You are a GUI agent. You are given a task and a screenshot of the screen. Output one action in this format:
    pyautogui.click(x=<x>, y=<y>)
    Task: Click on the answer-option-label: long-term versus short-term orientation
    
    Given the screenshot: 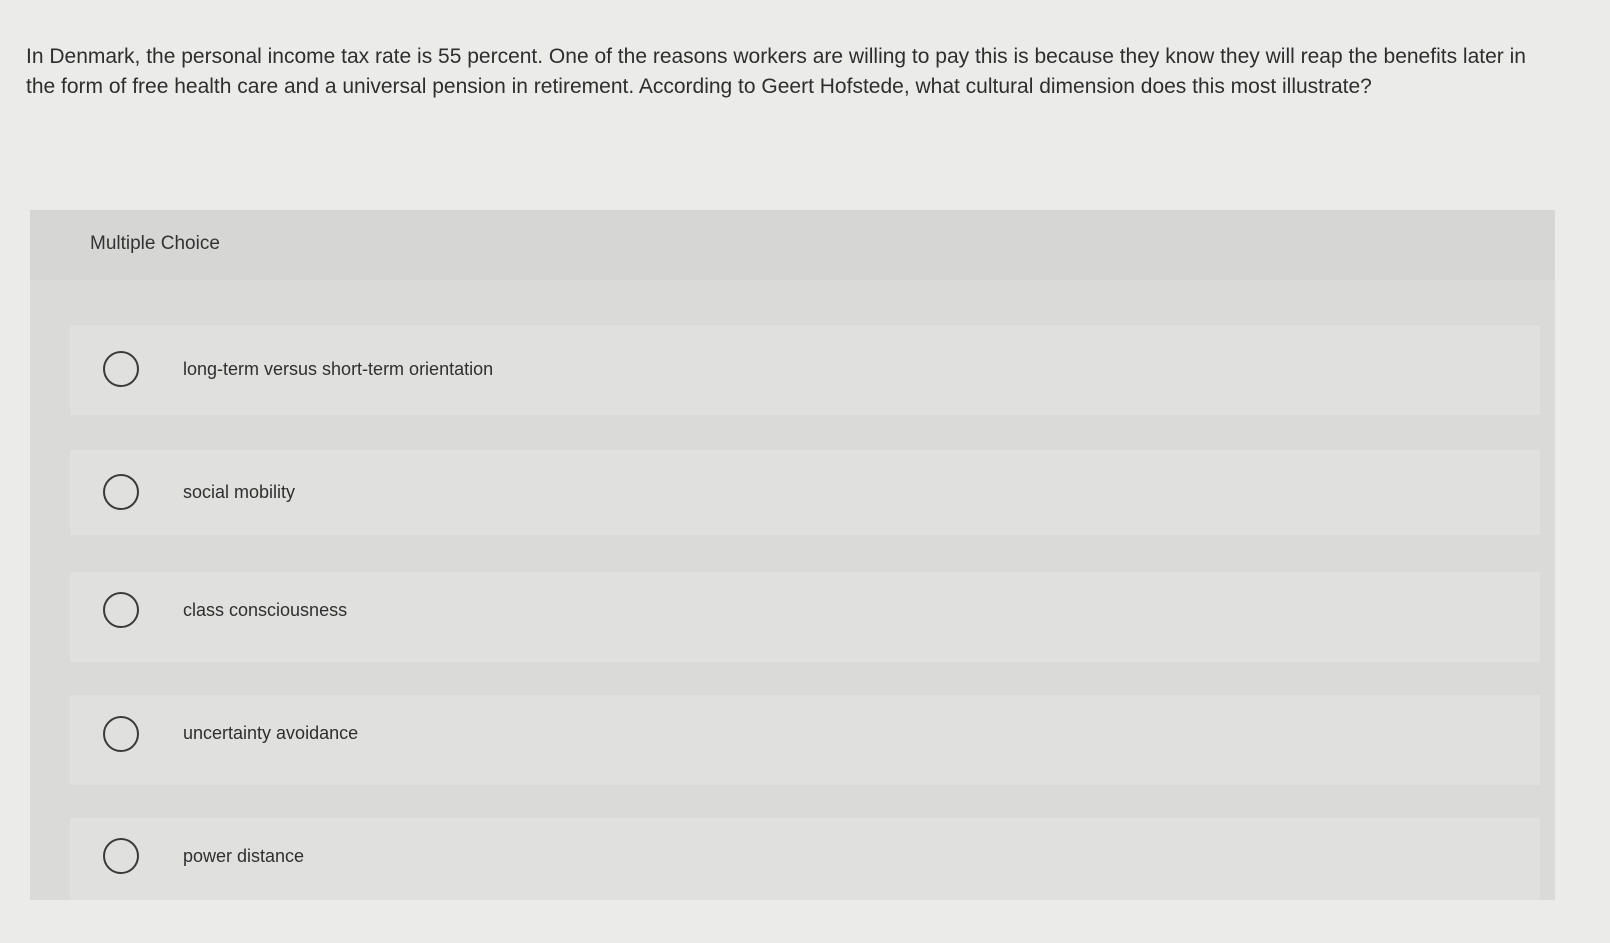 What is the action you would take?
    pyautogui.click(x=338, y=369)
    